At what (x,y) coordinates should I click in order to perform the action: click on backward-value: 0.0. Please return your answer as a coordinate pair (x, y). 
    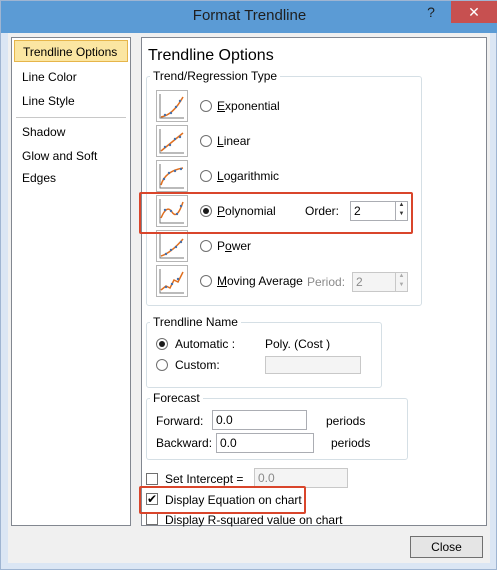
    Looking at the image, I should click on (228, 443).